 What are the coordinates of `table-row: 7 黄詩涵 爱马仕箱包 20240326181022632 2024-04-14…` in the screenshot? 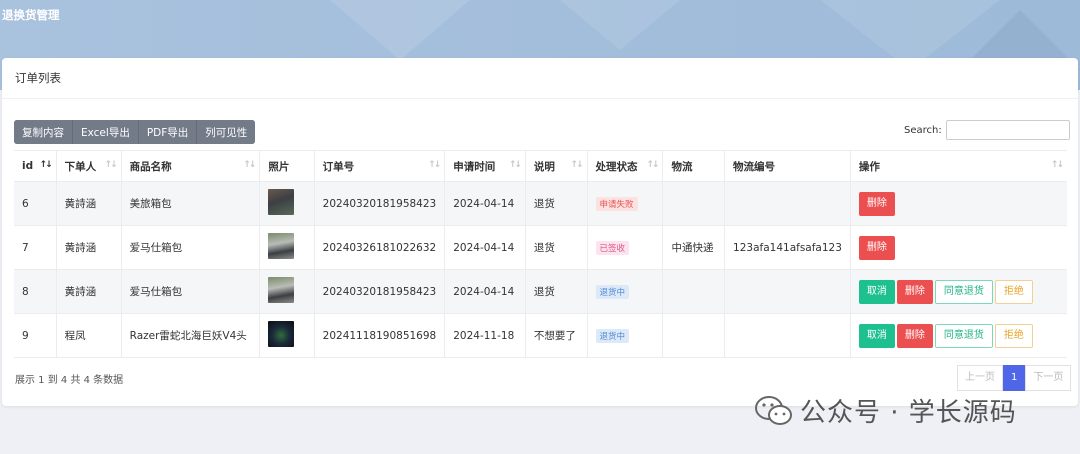 It's located at (540, 247).